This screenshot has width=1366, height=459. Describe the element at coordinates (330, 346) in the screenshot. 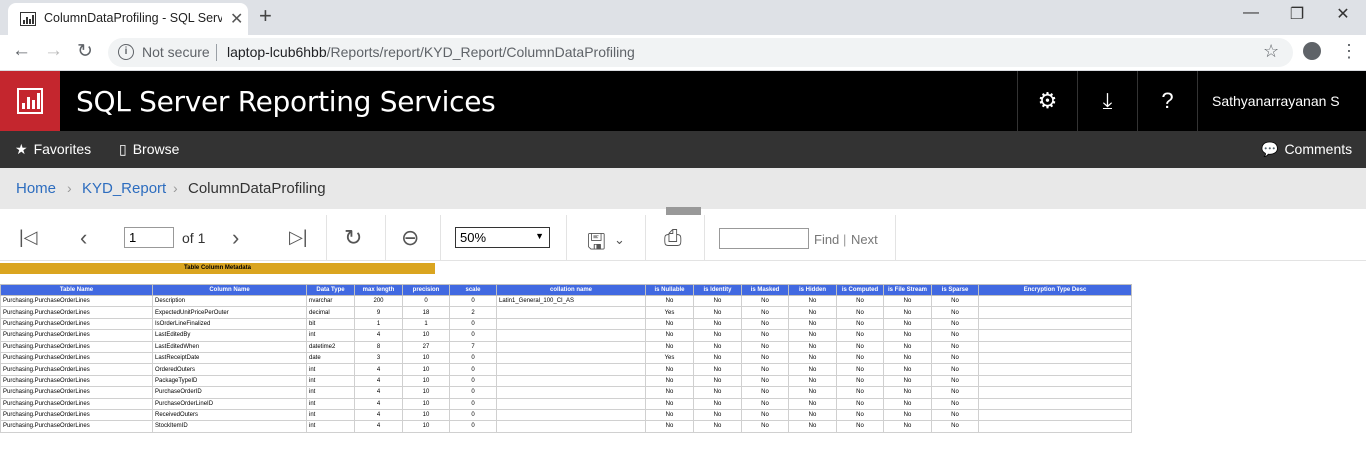

I see `table-cell: datetime2` at that location.